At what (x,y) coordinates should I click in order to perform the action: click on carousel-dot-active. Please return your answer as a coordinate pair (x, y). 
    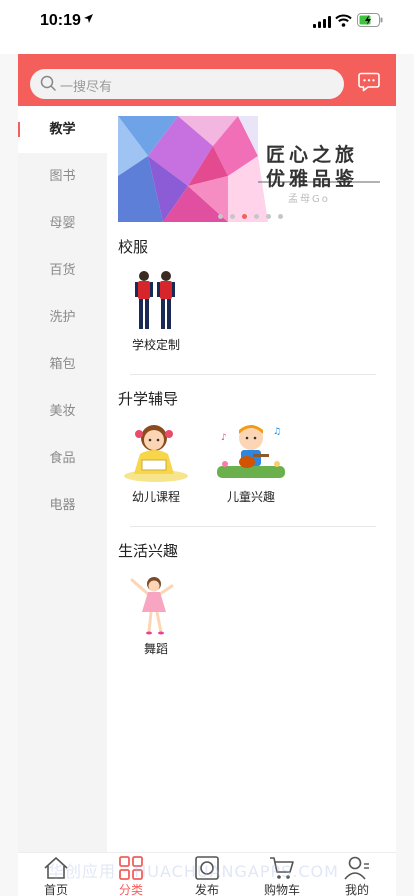
    Looking at the image, I should click on (244, 216).